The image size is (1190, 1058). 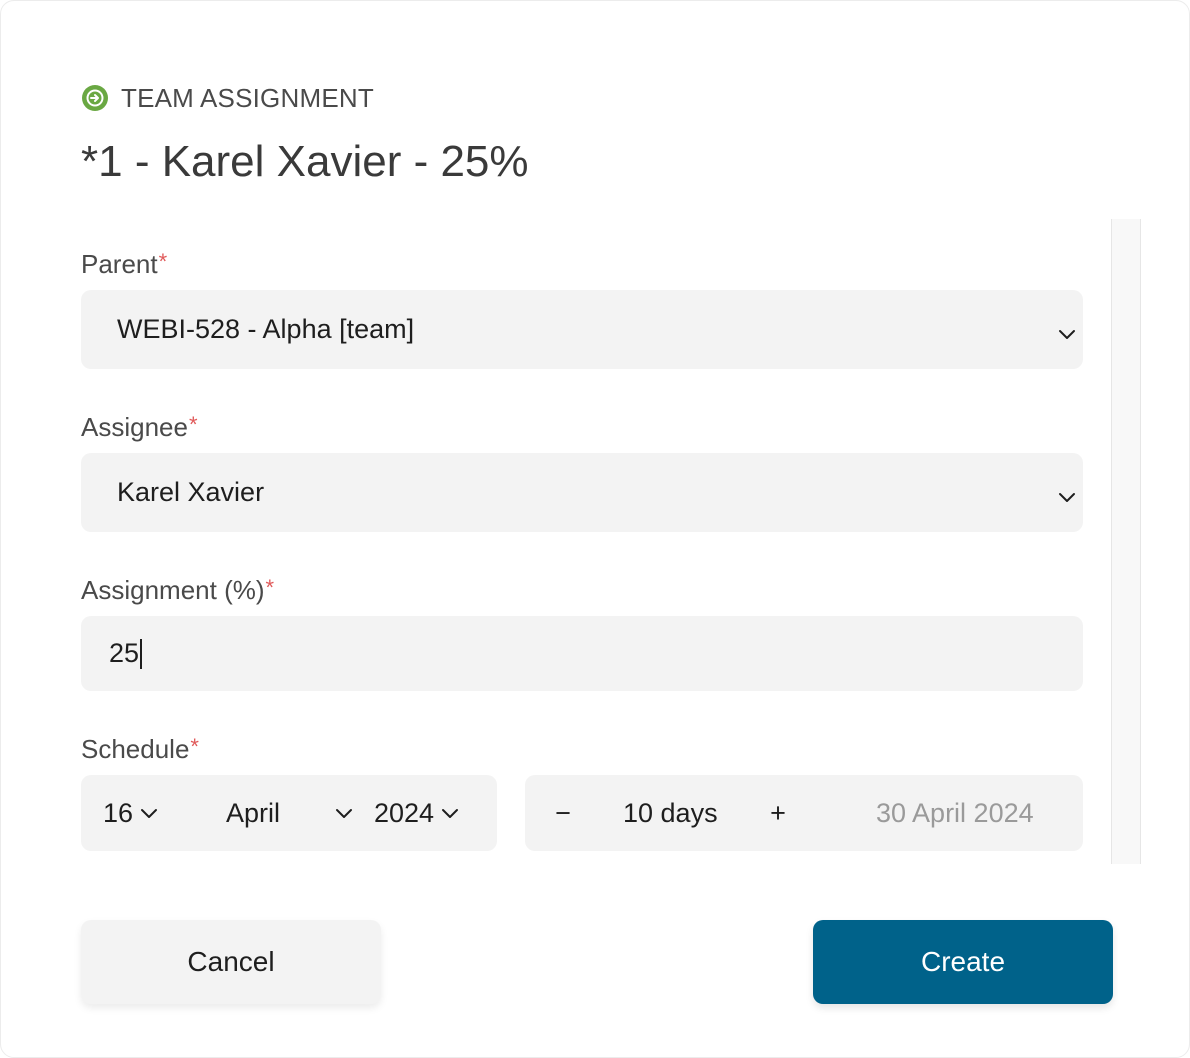 I want to click on assignee-label-text: Assignee, so click(x=134, y=427).